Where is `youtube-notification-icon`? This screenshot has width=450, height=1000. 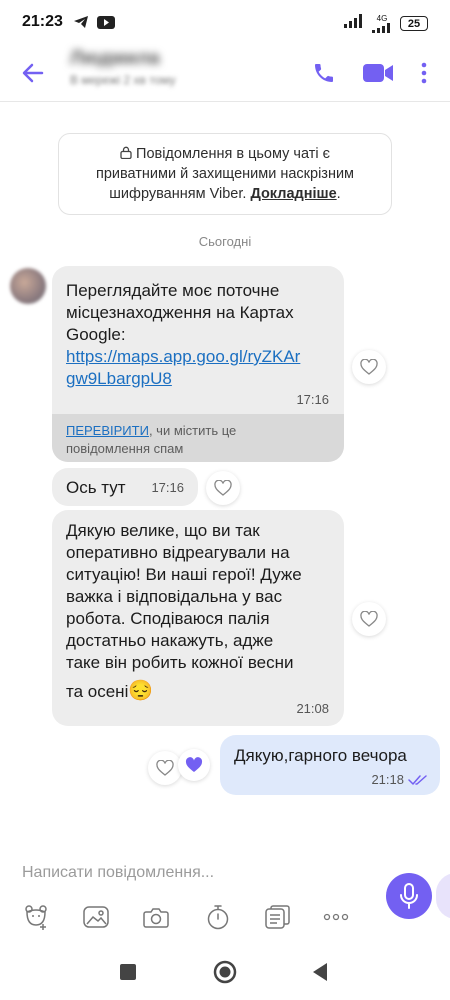
youtube-notification-icon is located at coordinates (105, 22).